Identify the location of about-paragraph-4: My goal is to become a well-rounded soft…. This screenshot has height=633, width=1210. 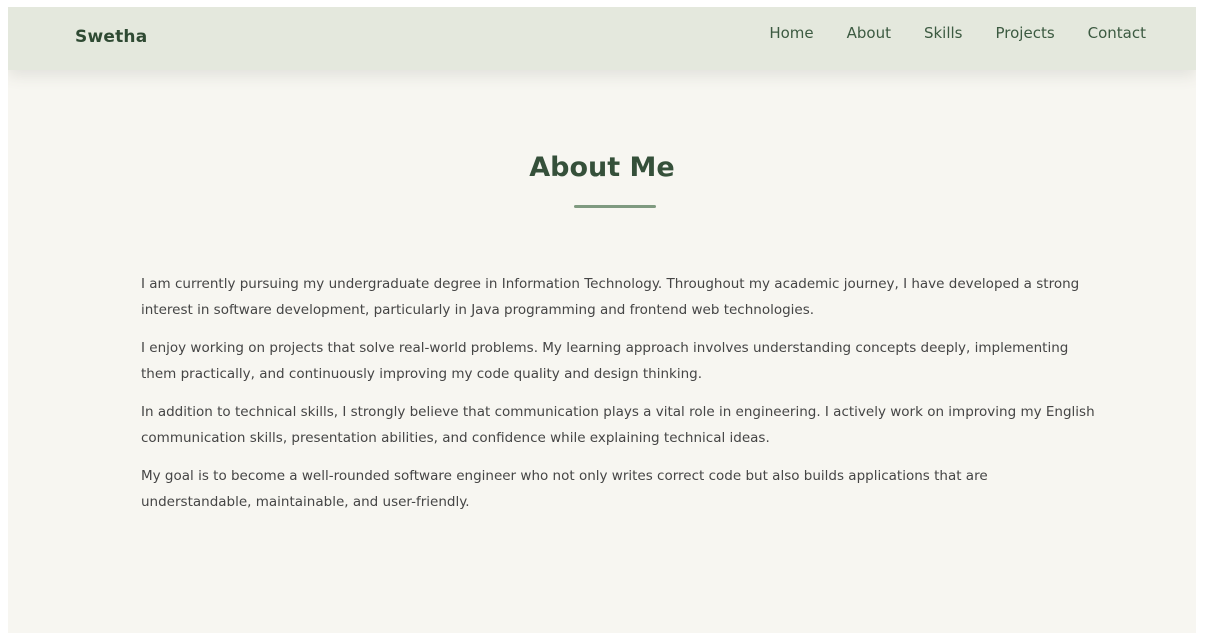
(564, 489).